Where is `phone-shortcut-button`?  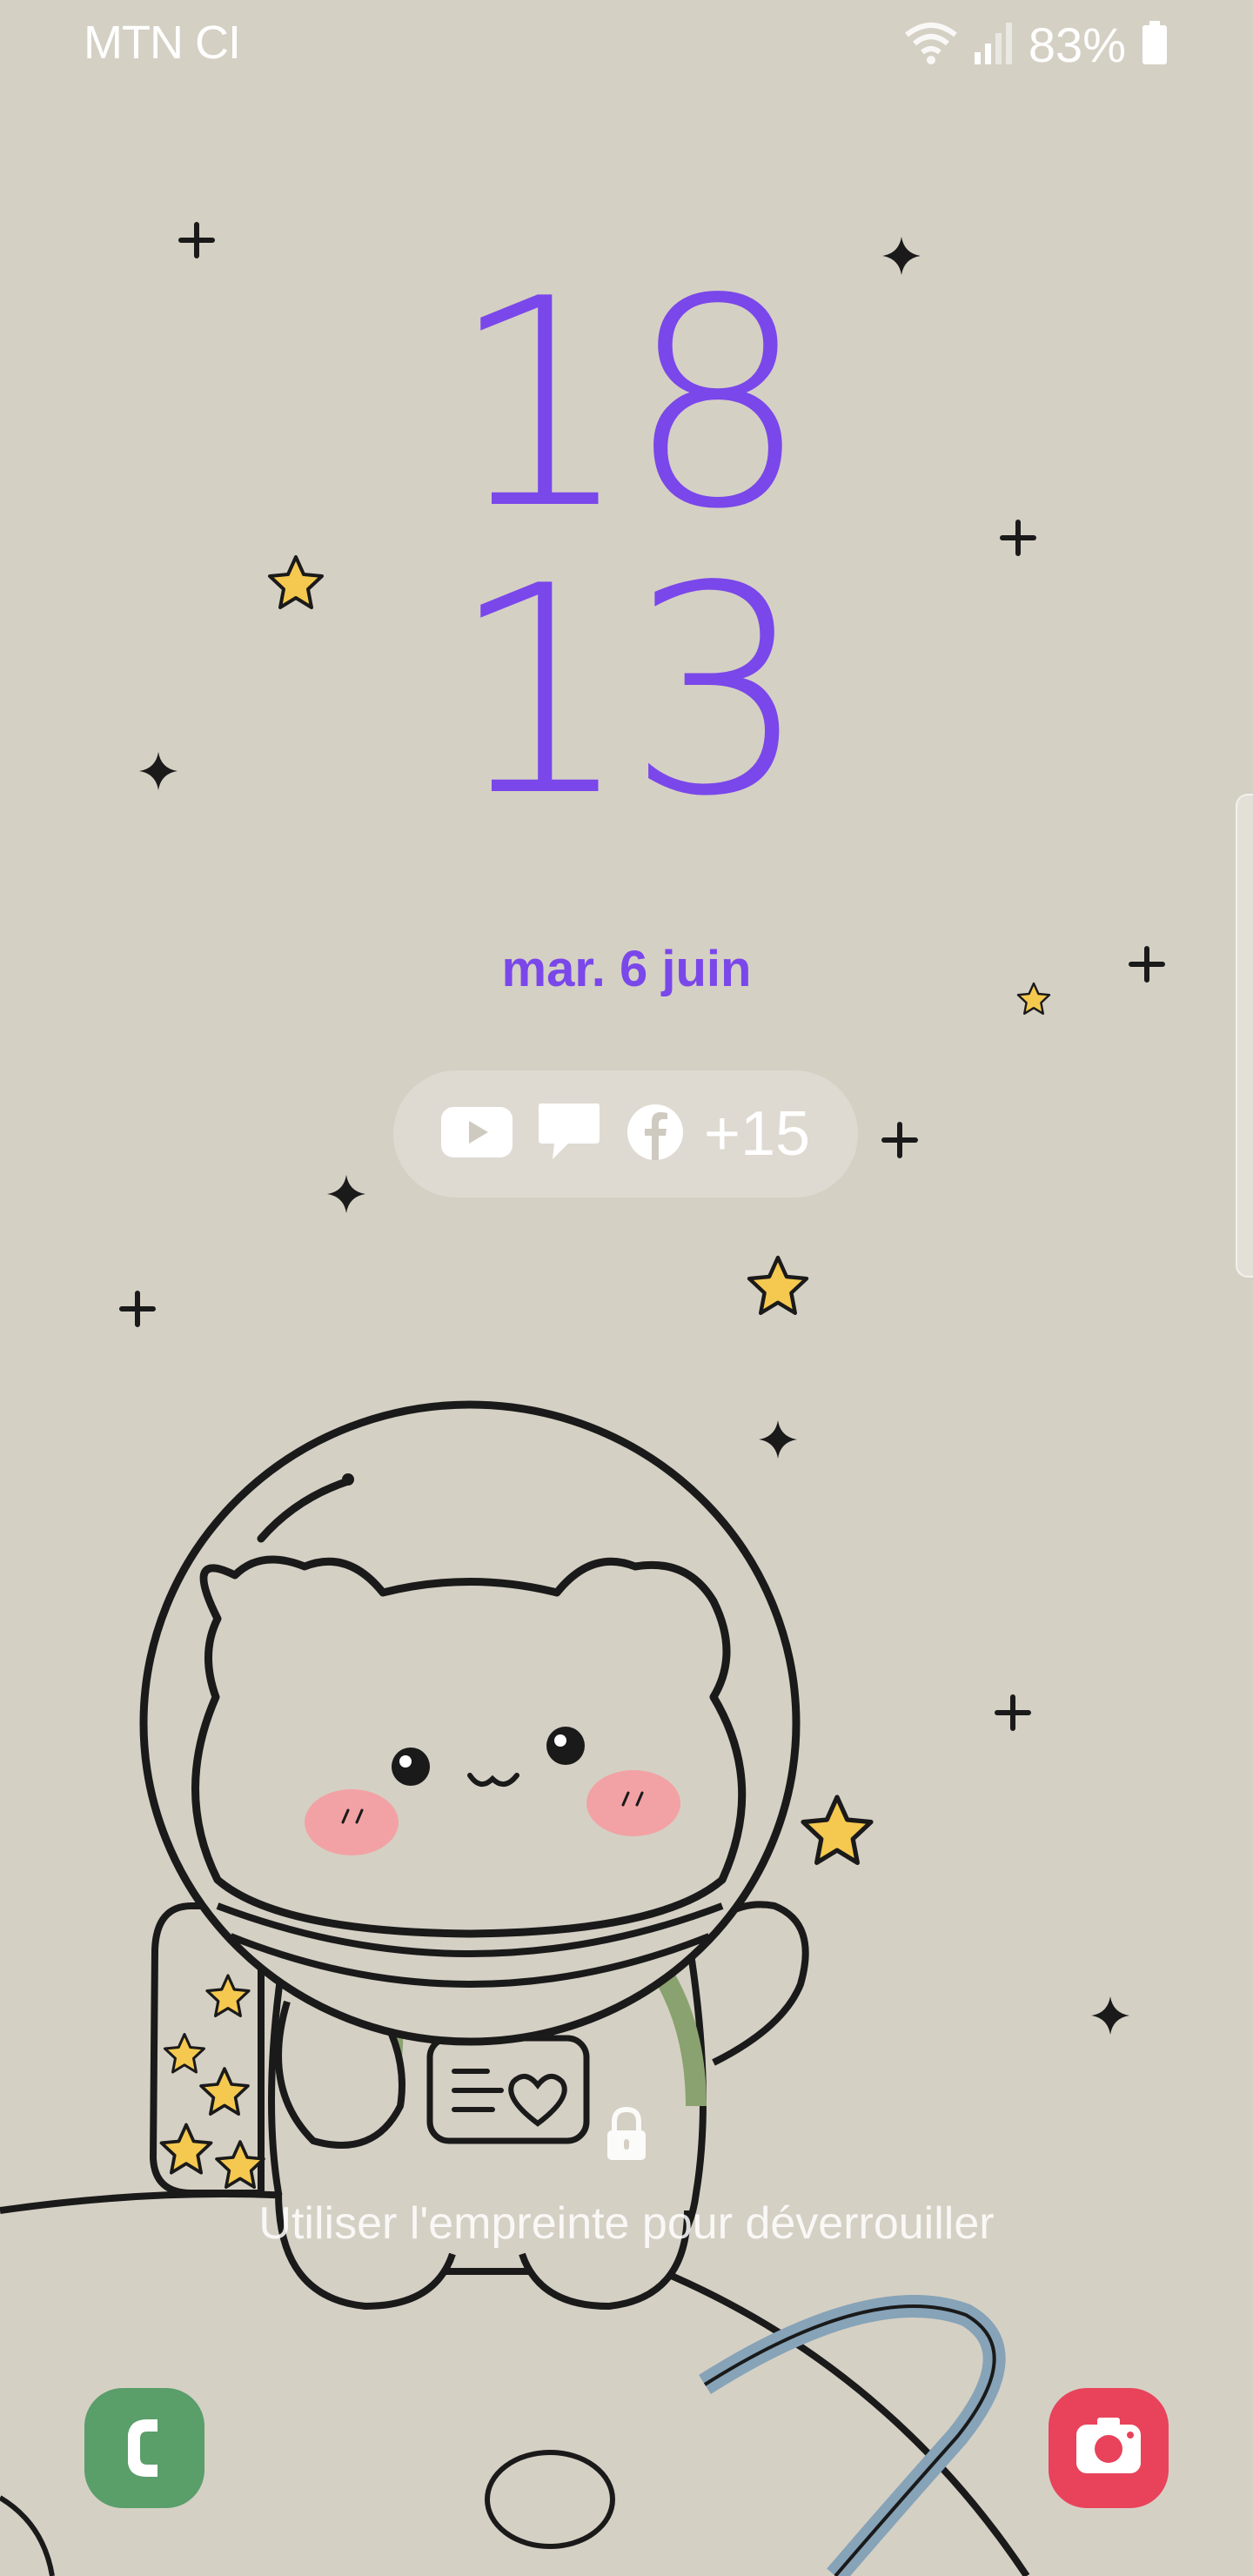 phone-shortcut-button is located at coordinates (144, 2448).